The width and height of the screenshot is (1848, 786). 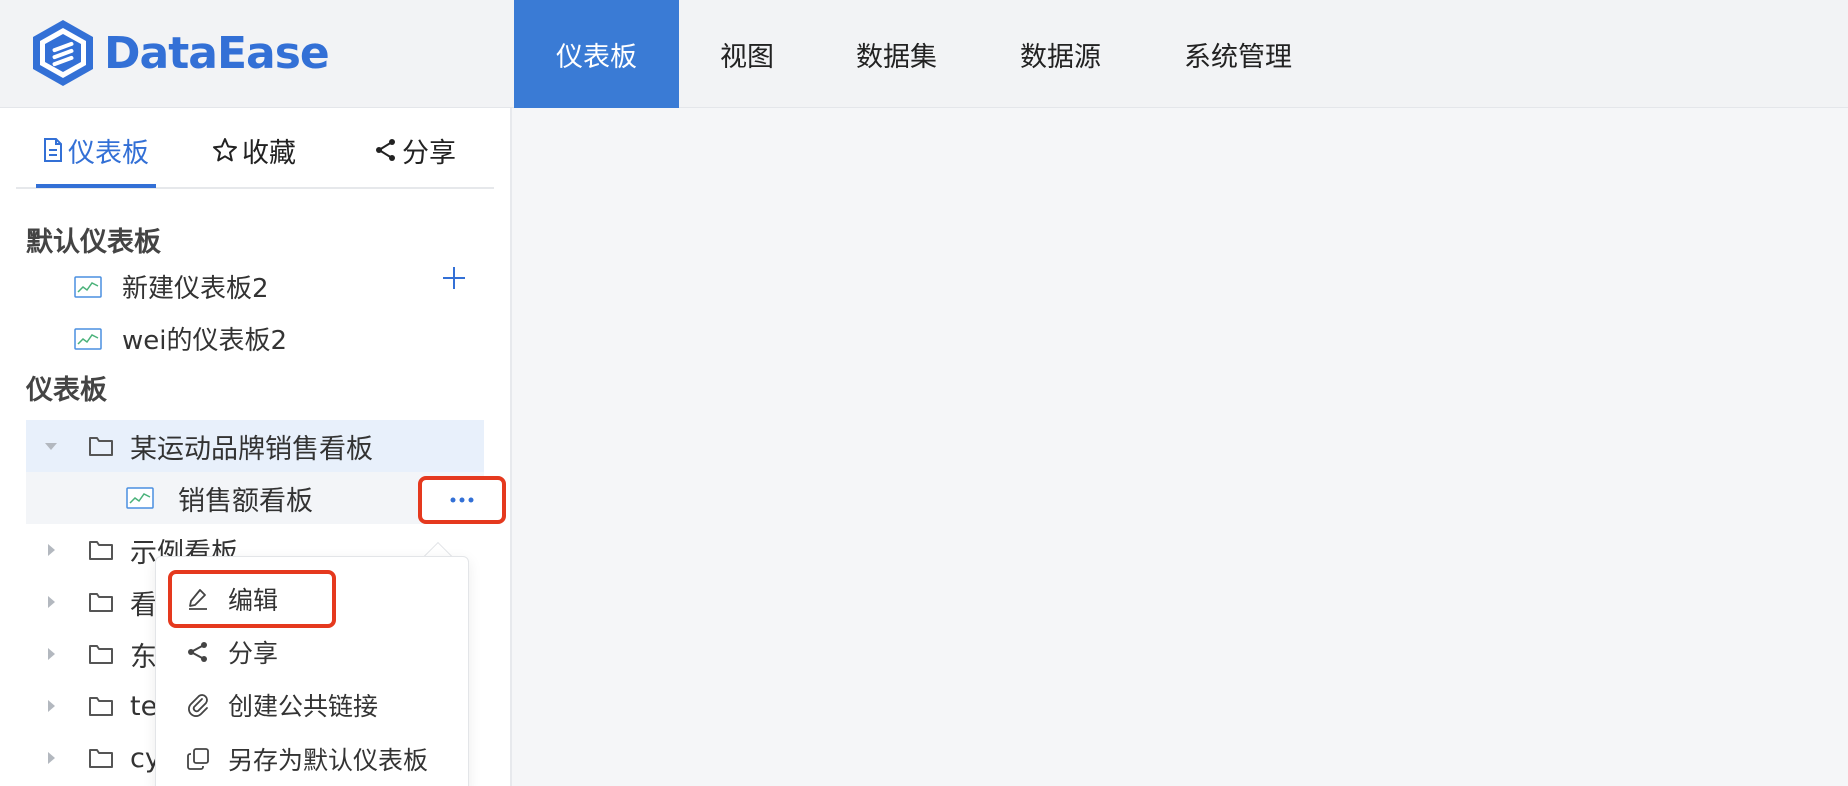 What do you see at coordinates (245, 501) in the screenshot?
I see `tree-dashboard-label: 销售额看板` at bounding box center [245, 501].